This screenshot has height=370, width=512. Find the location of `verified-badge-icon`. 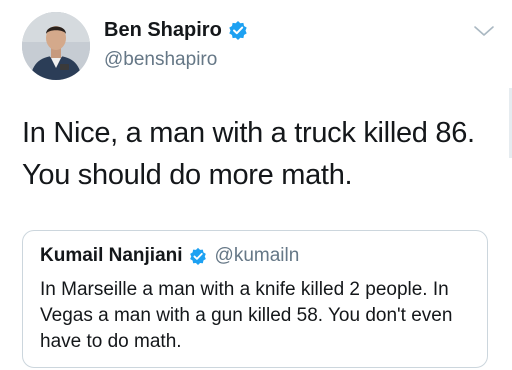

verified-badge-icon is located at coordinates (238, 30).